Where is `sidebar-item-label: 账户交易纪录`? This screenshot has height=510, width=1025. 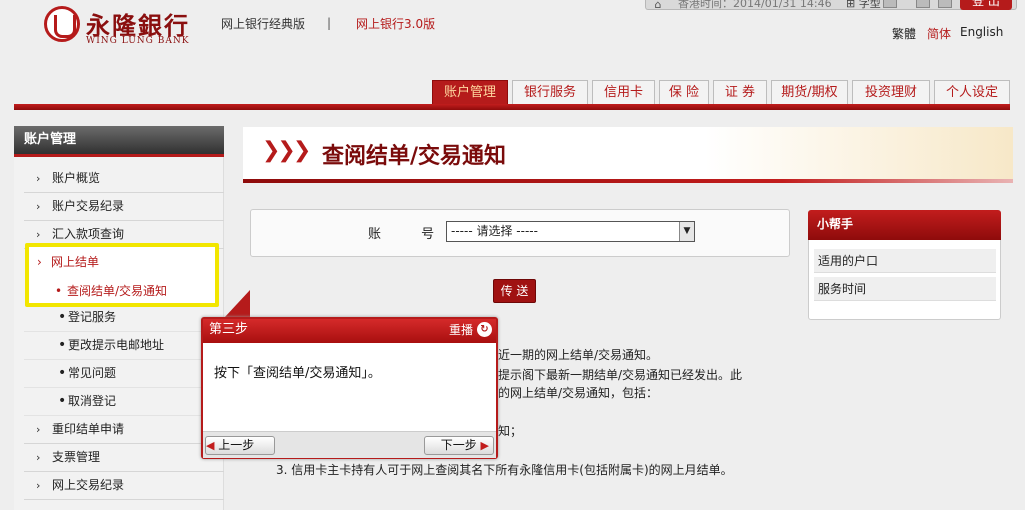 sidebar-item-label: 账户交易纪录 is located at coordinates (88, 206).